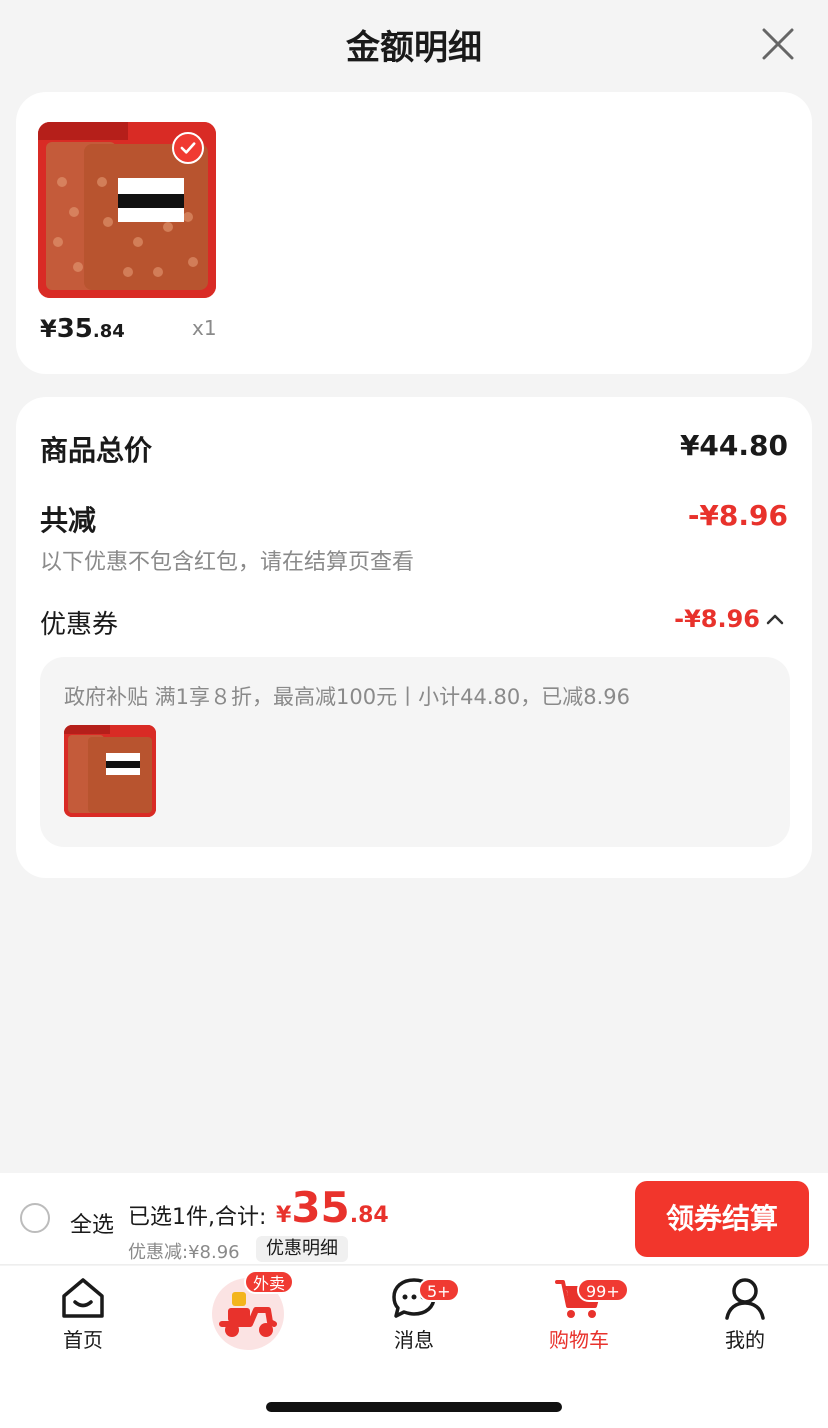 The width and height of the screenshot is (828, 1428). What do you see at coordinates (778, 44) in the screenshot?
I see `close-icon` at bounding box center [778, 44].